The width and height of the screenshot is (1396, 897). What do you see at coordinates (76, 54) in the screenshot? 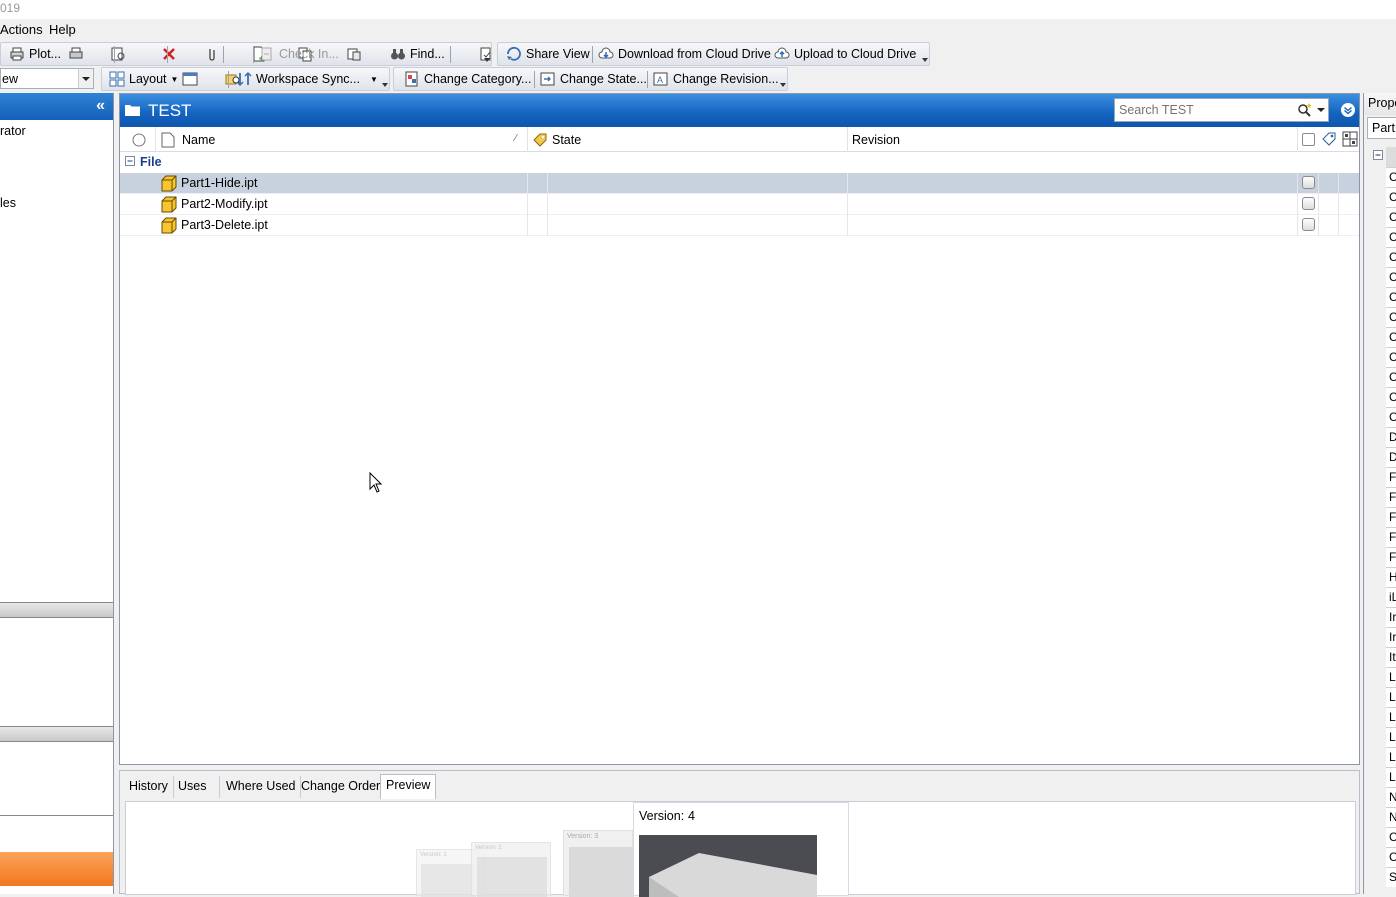
I see `print-icon` at bounding box center [76, 54].